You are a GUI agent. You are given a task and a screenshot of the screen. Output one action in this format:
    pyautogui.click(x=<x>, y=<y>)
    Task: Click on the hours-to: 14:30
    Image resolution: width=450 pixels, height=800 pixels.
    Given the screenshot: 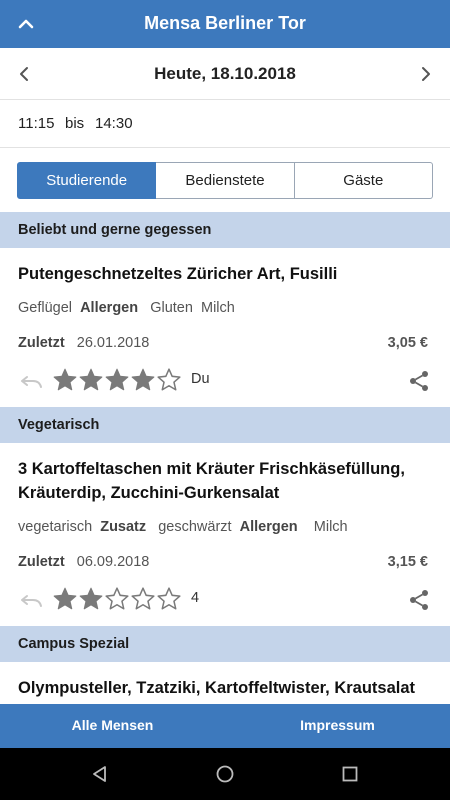 What is the action you would take?
    pyautogui.click(x=114, y=123)
    